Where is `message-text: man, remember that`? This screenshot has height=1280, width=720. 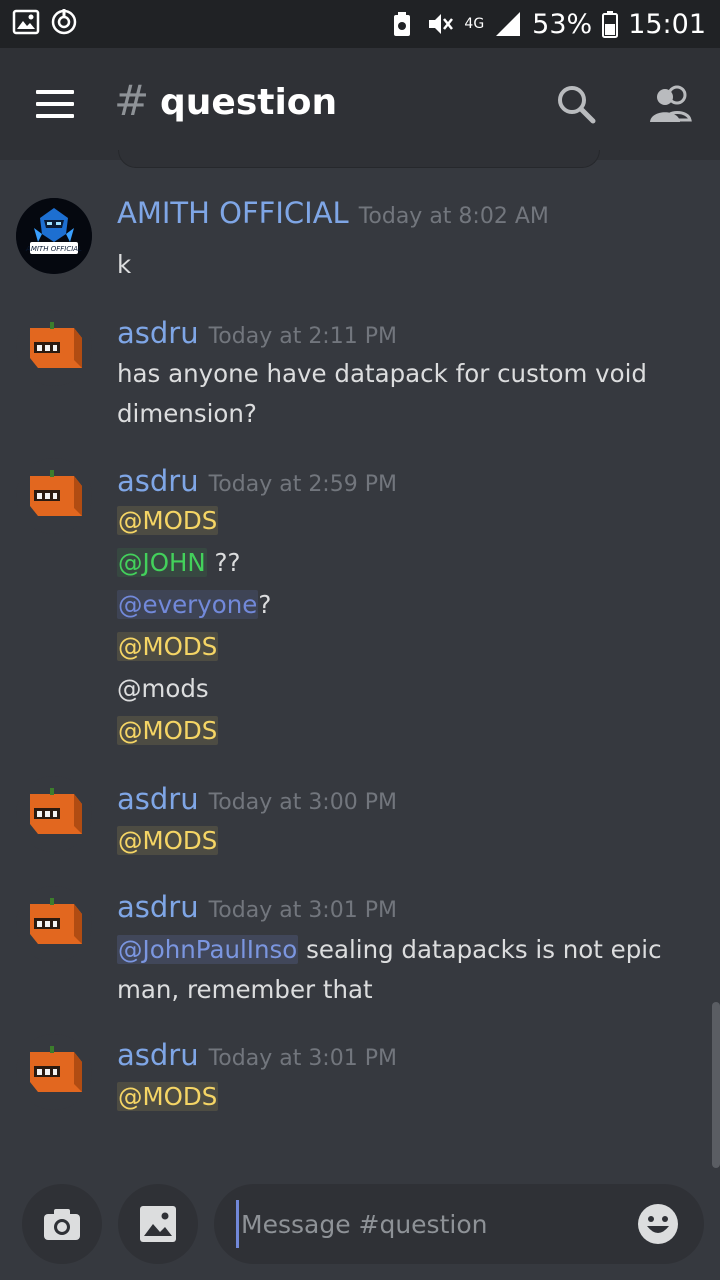 message-text: man, remember that is located at coordinates (245, 989).